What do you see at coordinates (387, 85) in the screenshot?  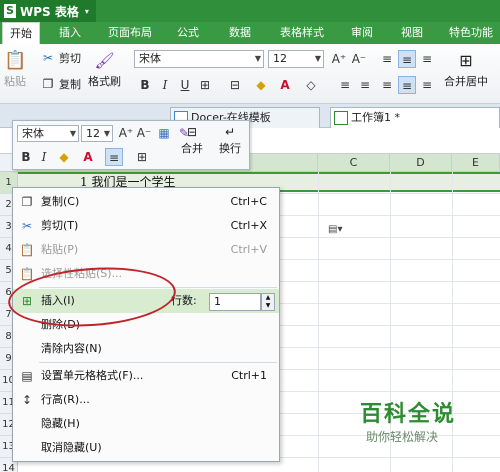 I see `text-align-left-icon: ≡` at bounding box center [387, 85].